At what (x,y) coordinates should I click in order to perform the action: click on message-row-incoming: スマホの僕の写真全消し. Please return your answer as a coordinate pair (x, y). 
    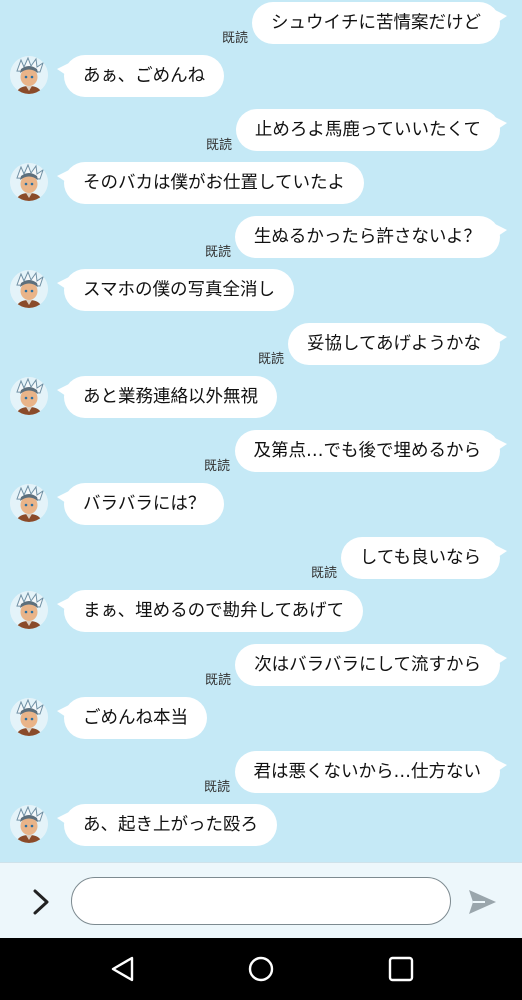
    Looking at the image, I should click on (261, 292).